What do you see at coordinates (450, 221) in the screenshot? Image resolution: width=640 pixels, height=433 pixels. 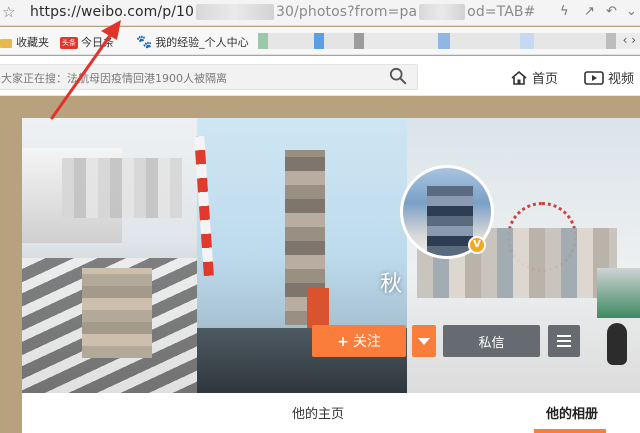 I see `avatar-mosaic` at bounding box center [450, 221].